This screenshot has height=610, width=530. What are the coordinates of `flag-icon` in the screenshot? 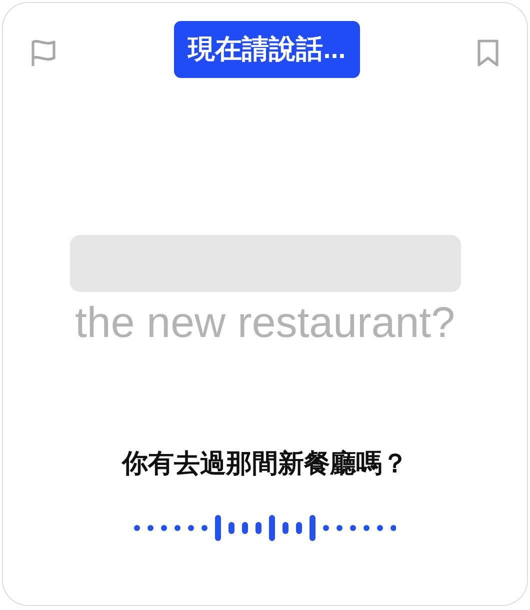 It's located at (44, 53).